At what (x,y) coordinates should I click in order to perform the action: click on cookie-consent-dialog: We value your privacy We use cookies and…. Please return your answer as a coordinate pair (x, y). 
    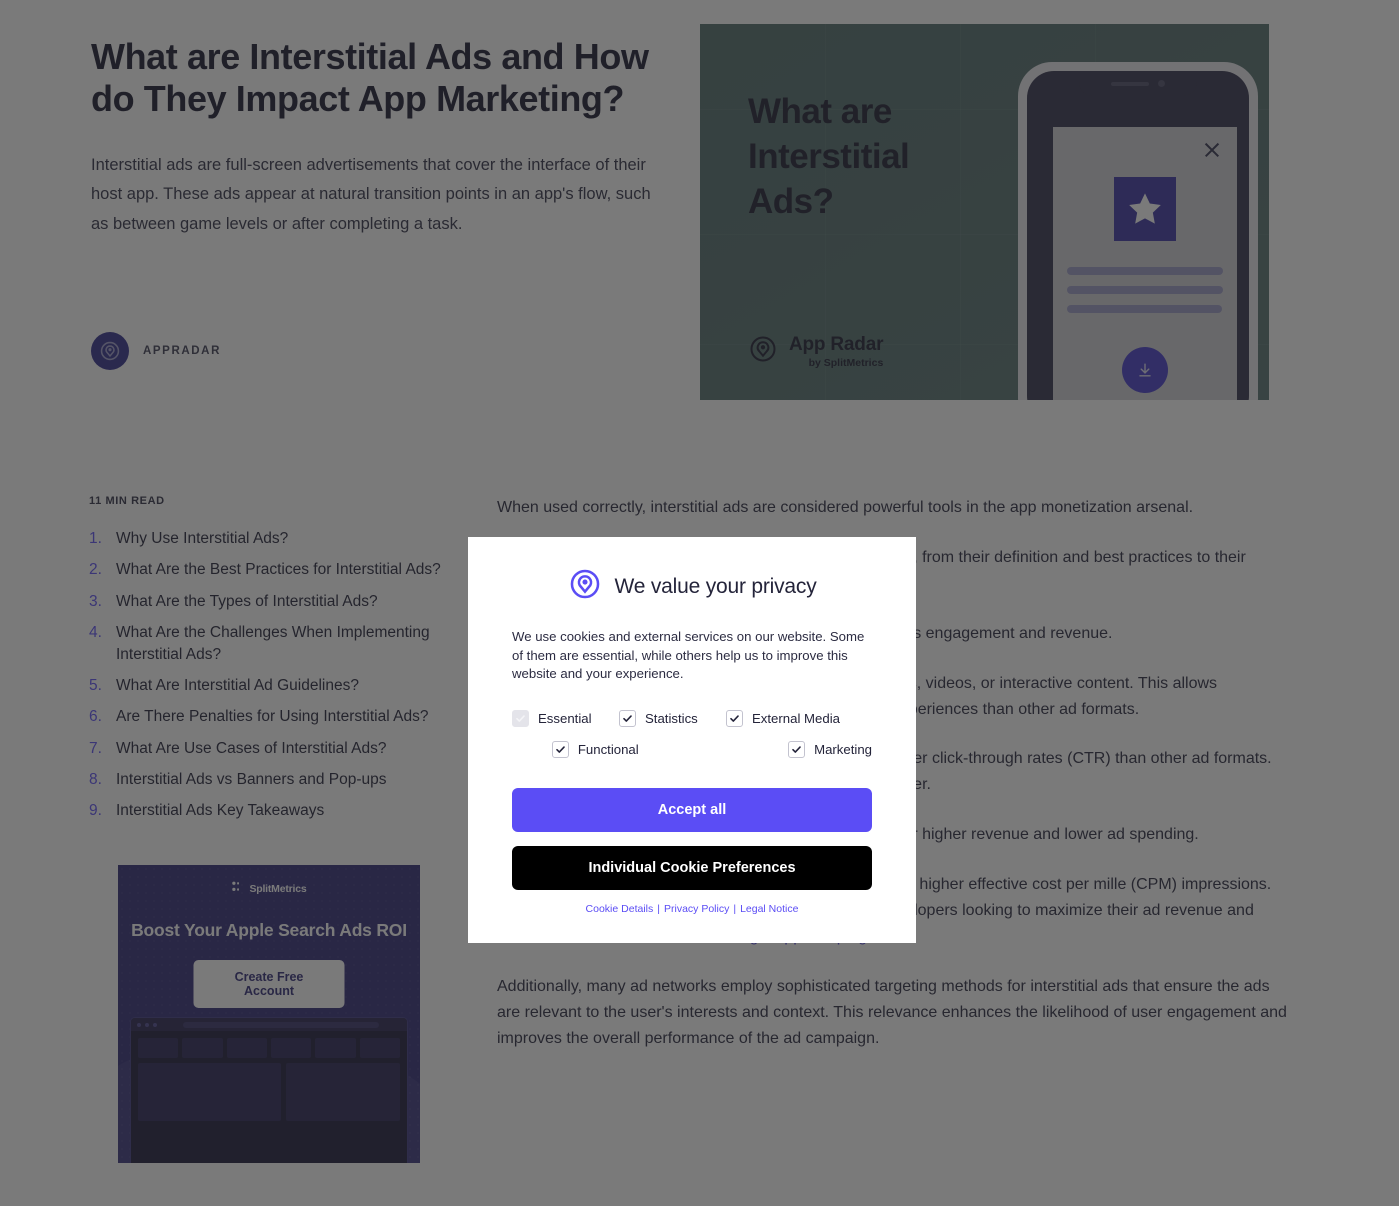
    Looking at the image, I should click on (692, 740).